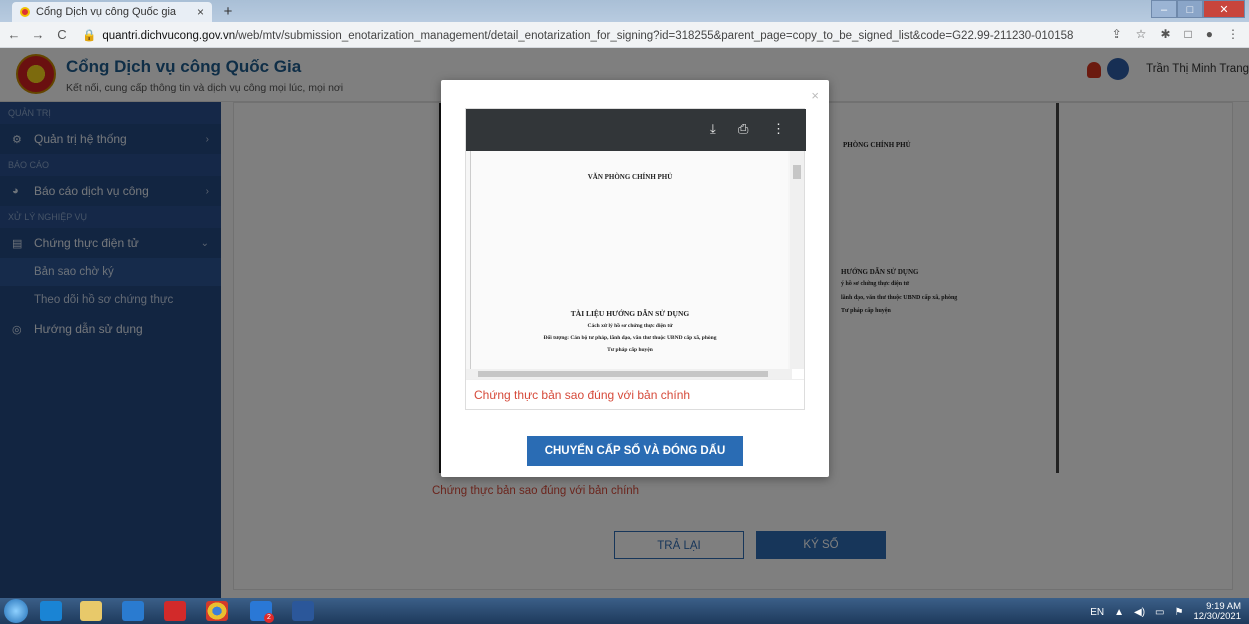  What do you see at coordinates (169, 35) in the screenshot?
I see `url-host: quantri.dichvucong.gov.vn` at bounding box center [169, 35].